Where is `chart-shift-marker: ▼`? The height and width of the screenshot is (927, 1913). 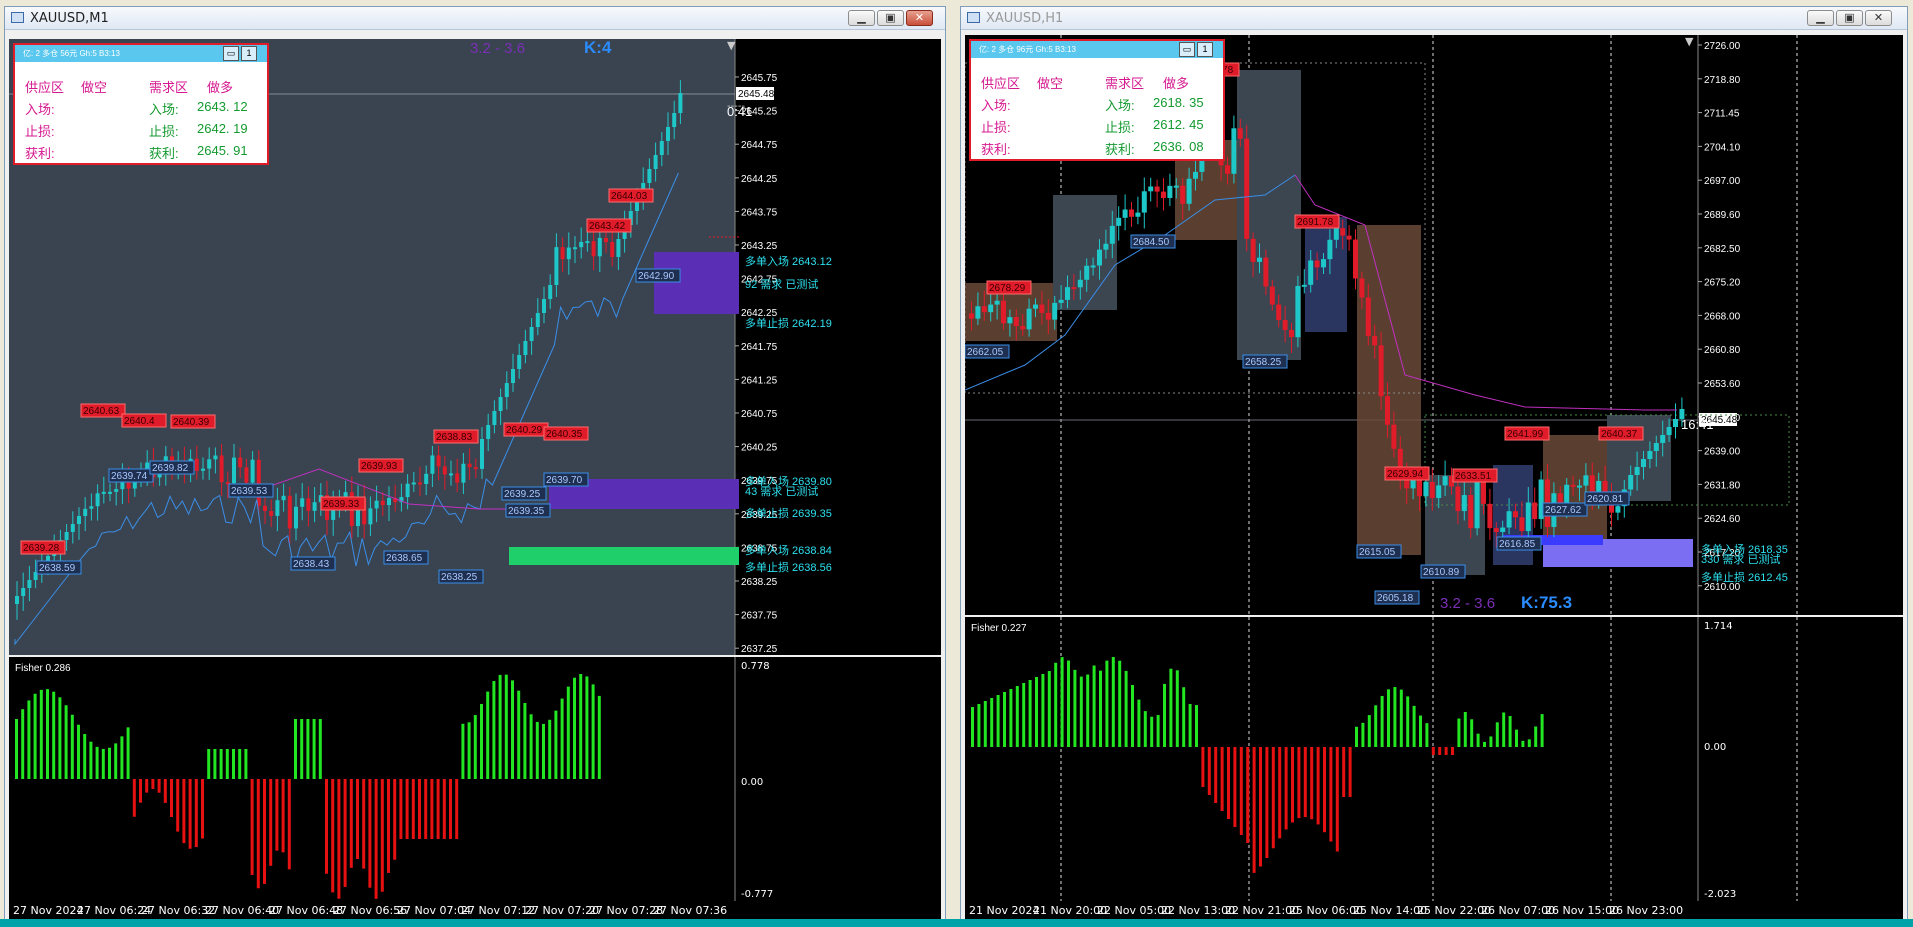
chart-shift-marker: ▼ is located at coordinates (731, 45).